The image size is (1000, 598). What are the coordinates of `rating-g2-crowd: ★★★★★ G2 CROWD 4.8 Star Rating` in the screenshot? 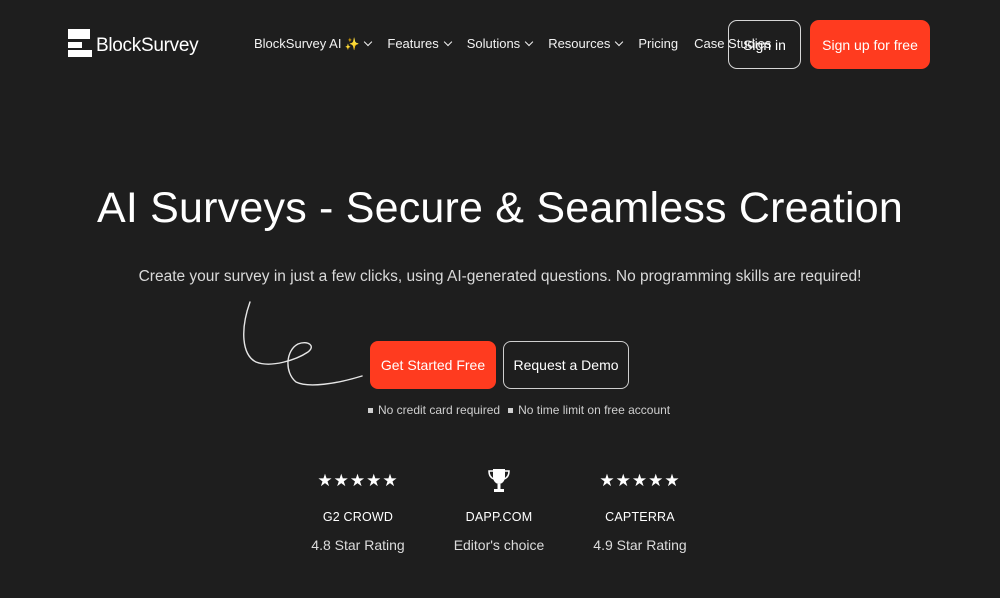 It's located at (358, 510).